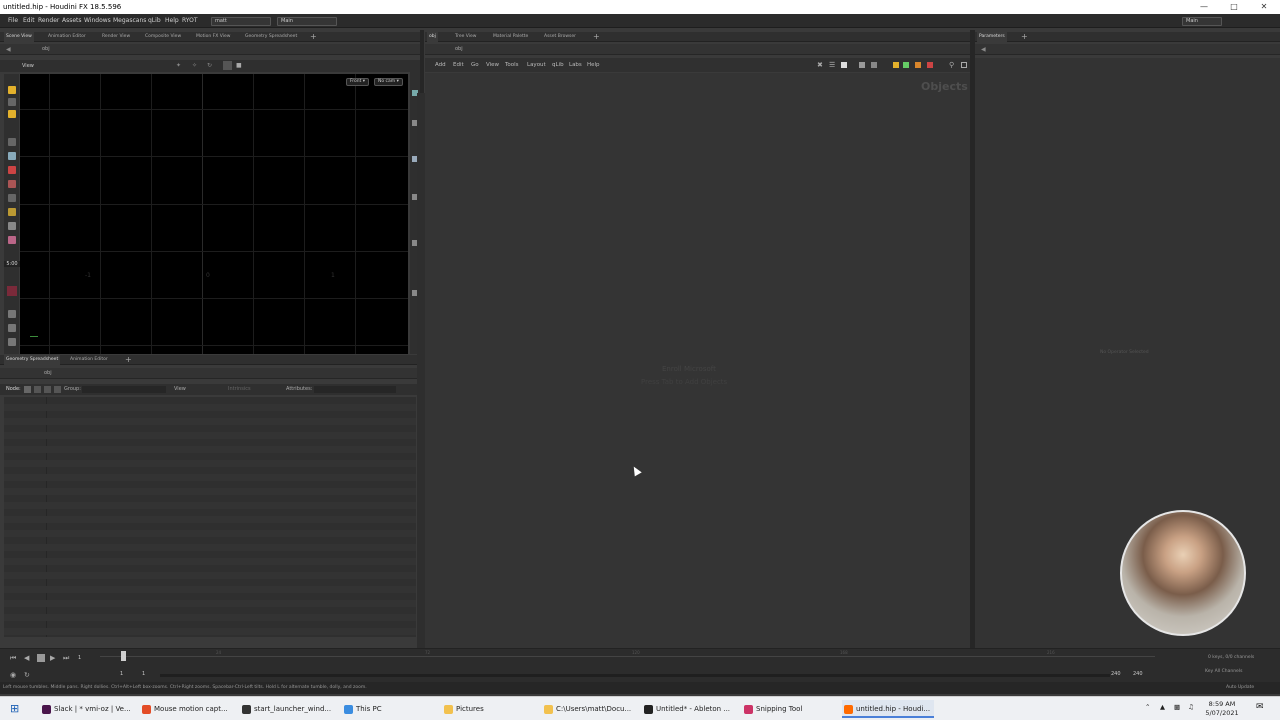 The width and height of the screenshot is (1280, 720). Describe the element at coordinates (1260, 707) in the screenshot. I see `notification-icon: ✉` at that location.